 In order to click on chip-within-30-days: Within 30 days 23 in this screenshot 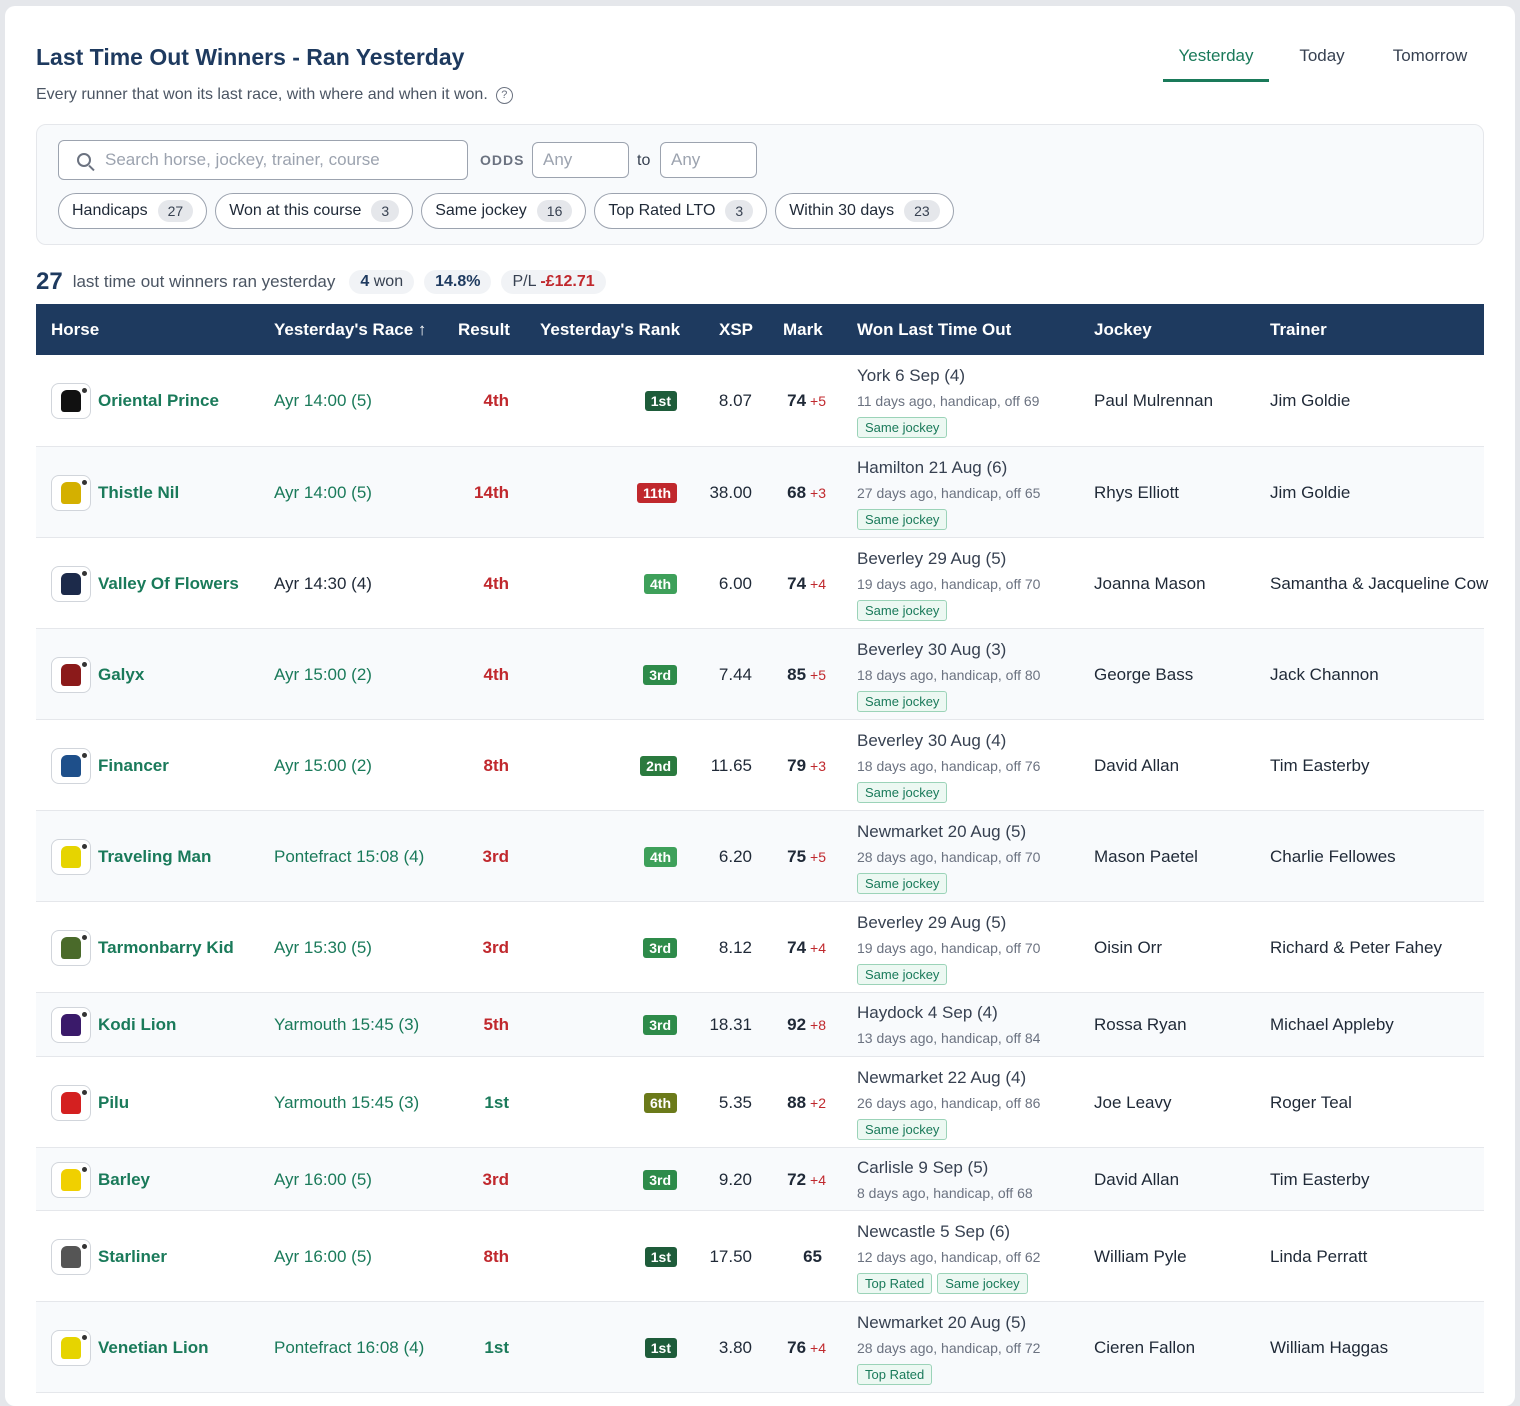, I will do `click(864, 211)`.